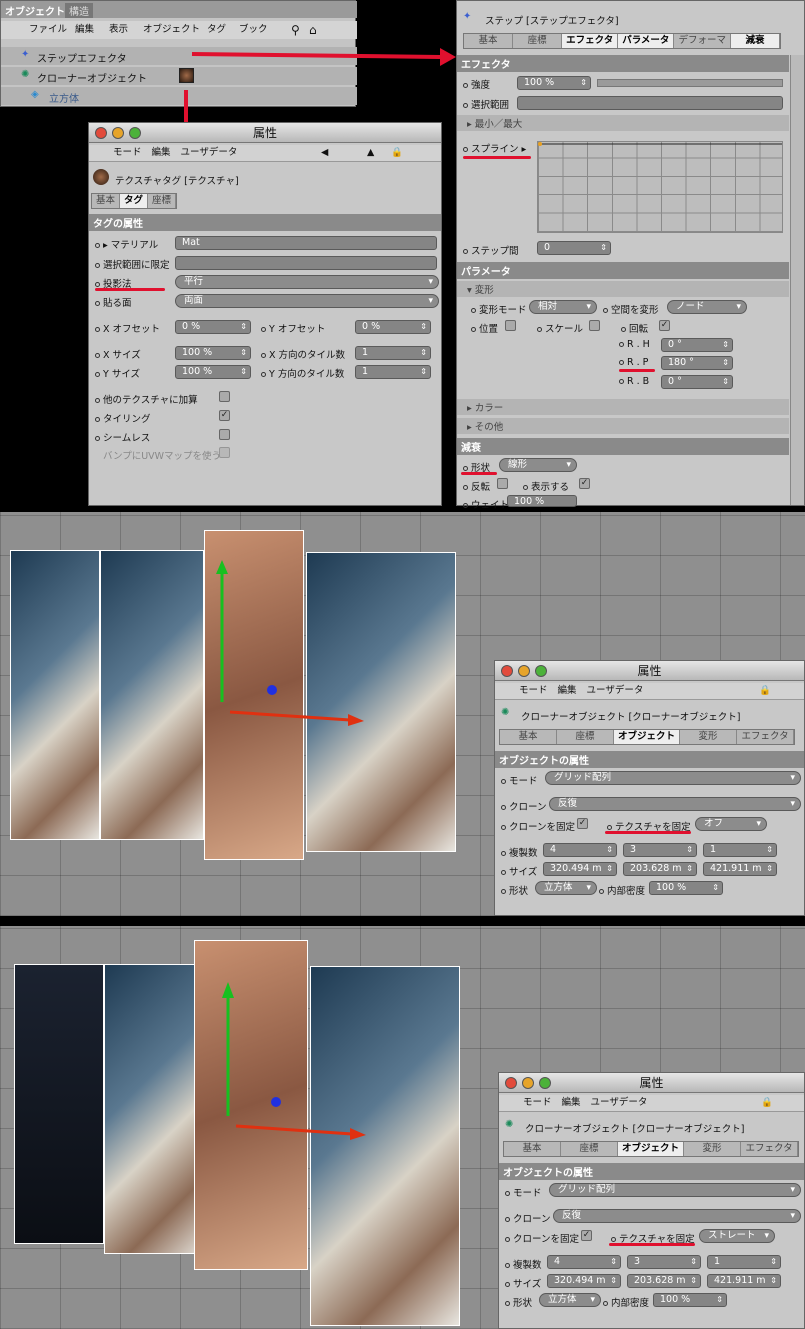 This screenshot has width=805, height=1329. I want to click on rotation-checkbox: ✓, so click(664, 325).